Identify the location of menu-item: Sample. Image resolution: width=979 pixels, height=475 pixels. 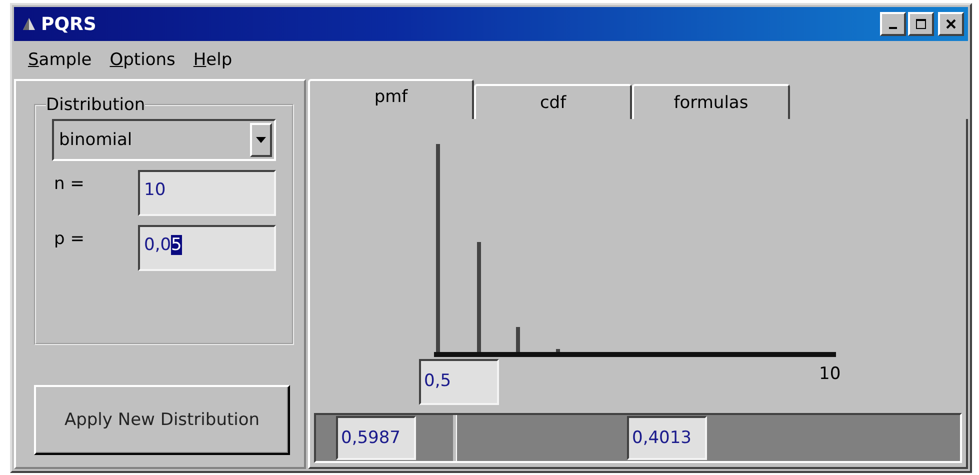
(60, 60).